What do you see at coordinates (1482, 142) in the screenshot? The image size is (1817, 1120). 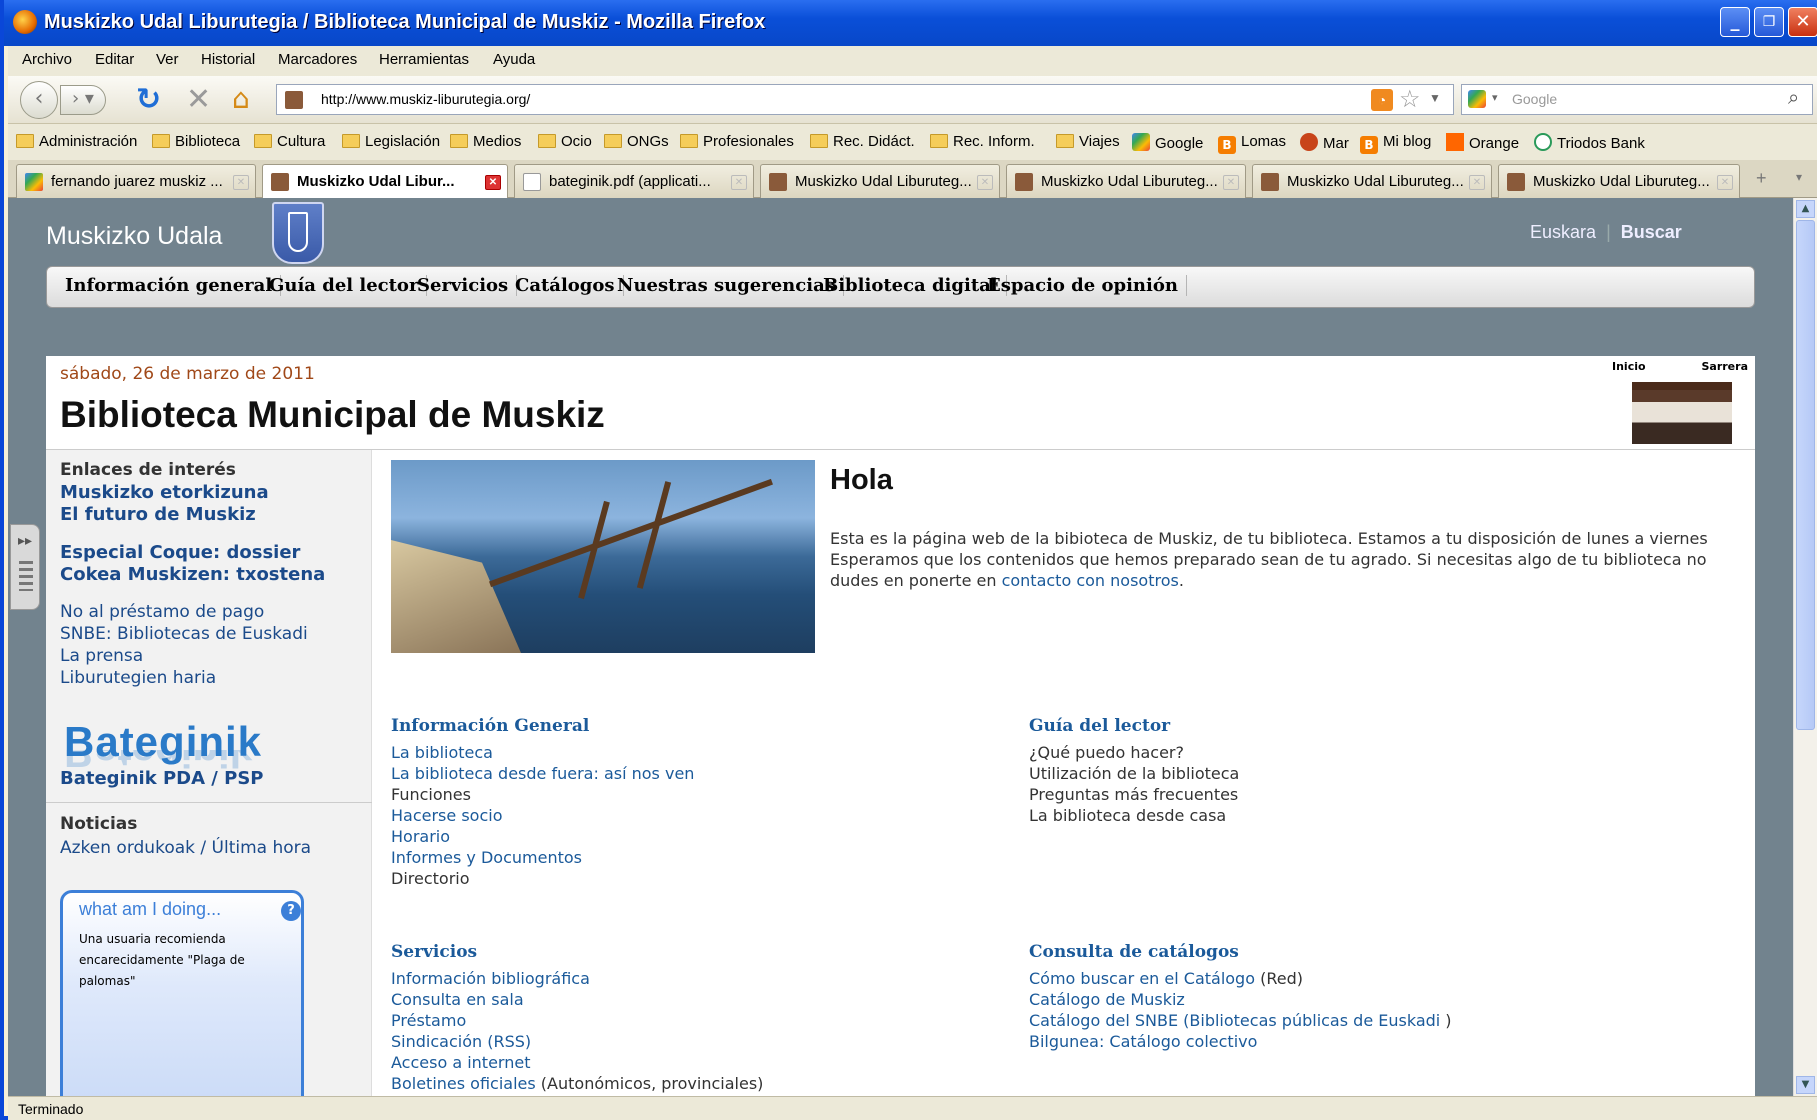 I see `bookmark-orange: Orange` at bounding box center [1482, 142].